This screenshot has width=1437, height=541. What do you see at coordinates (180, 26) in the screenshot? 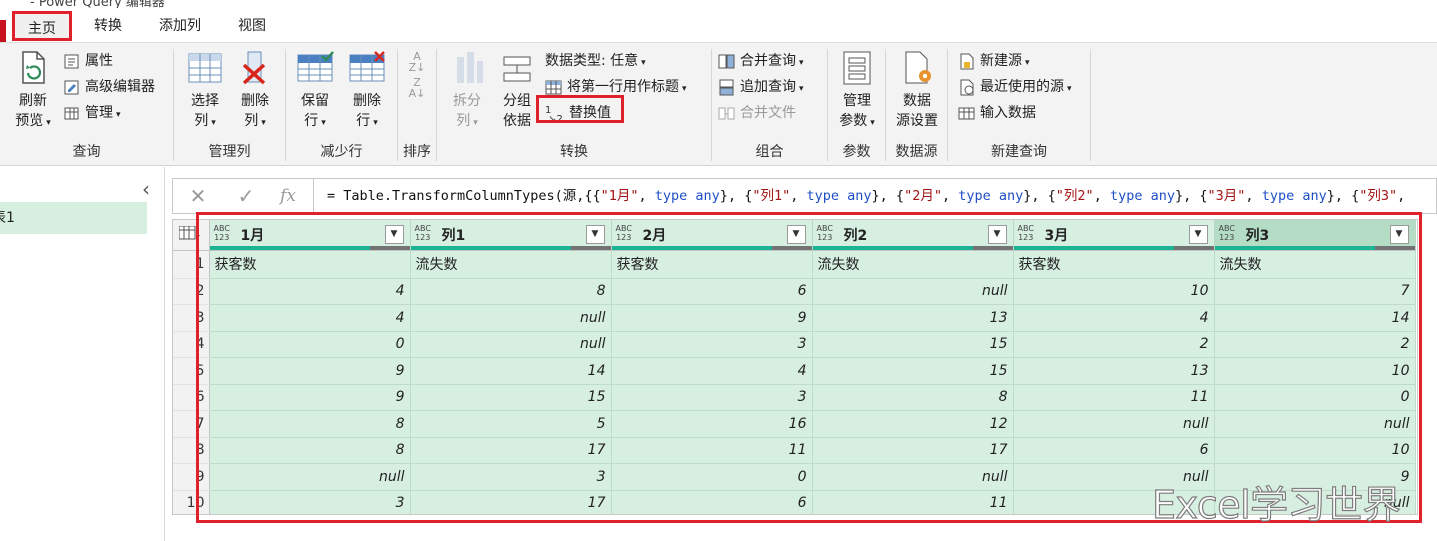
I see `tab-add-column: 添加列` at bounding box center [180, 26].